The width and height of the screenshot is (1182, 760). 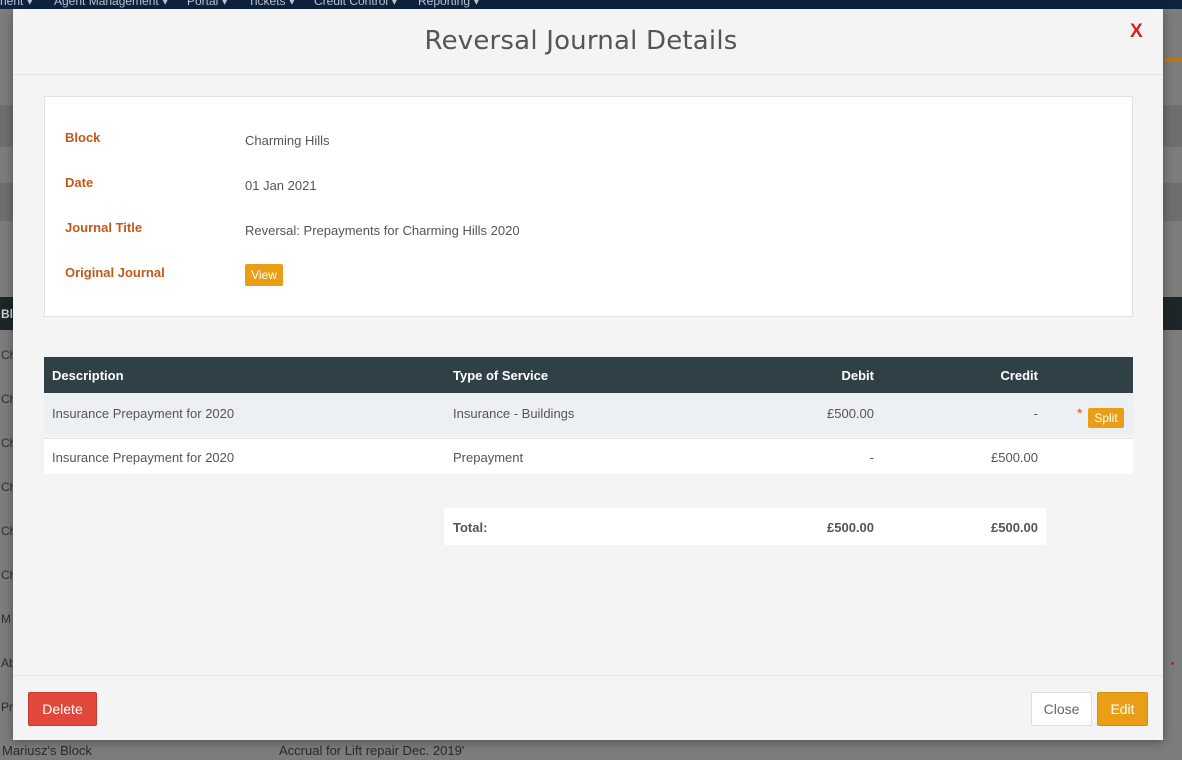 I want to click on close-button: Close, so click(x=1061, y=709).